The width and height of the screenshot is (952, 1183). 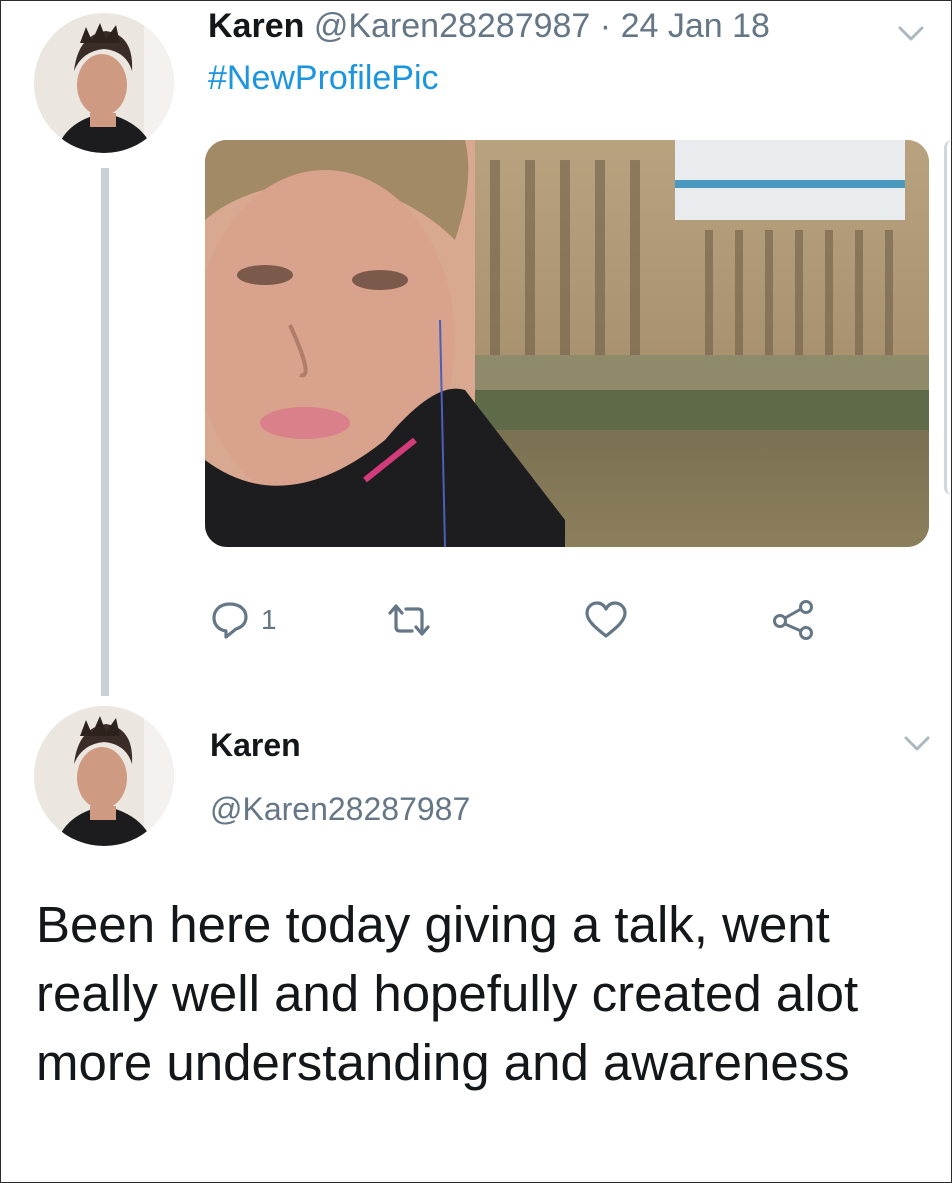 I want to click on reply-count: 1, so click(x=269, y=619).